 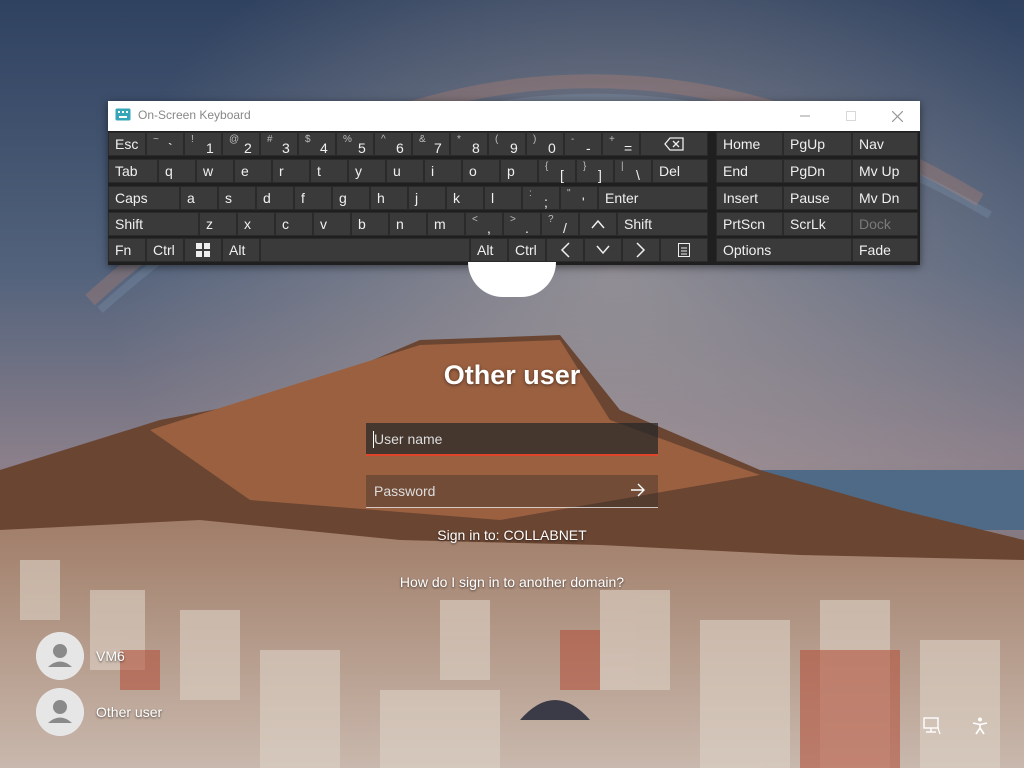 What do you see at coordinates (579, 198) in the screenshot?
I see `key-quote: " '` at bounding box center [579, 198].